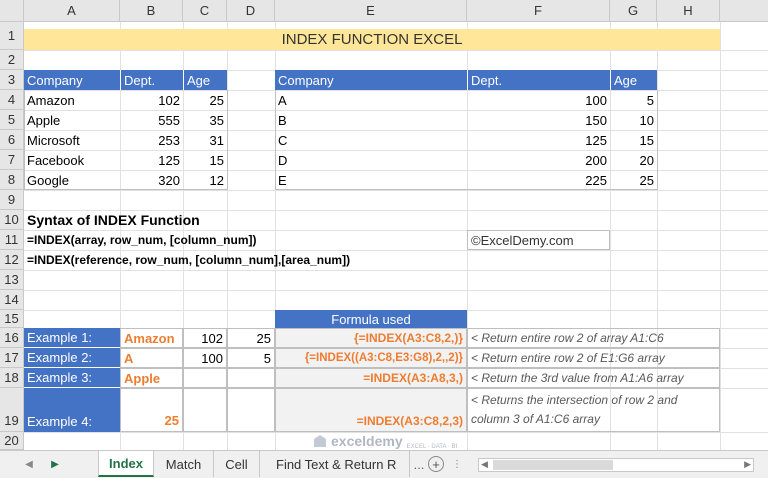 The image size is (768, 478). What do you see at coordinates (12, 280) in the screenshot?
I see `row-header: 13` at bounding box center [12, 280].